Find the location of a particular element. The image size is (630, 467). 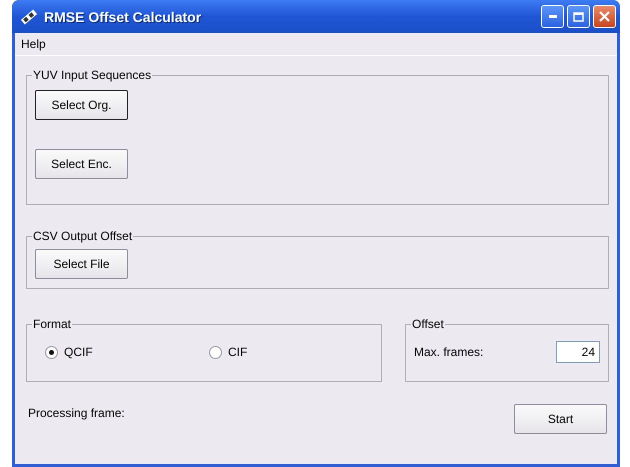

close-icon is located at coordinates (604, 16).